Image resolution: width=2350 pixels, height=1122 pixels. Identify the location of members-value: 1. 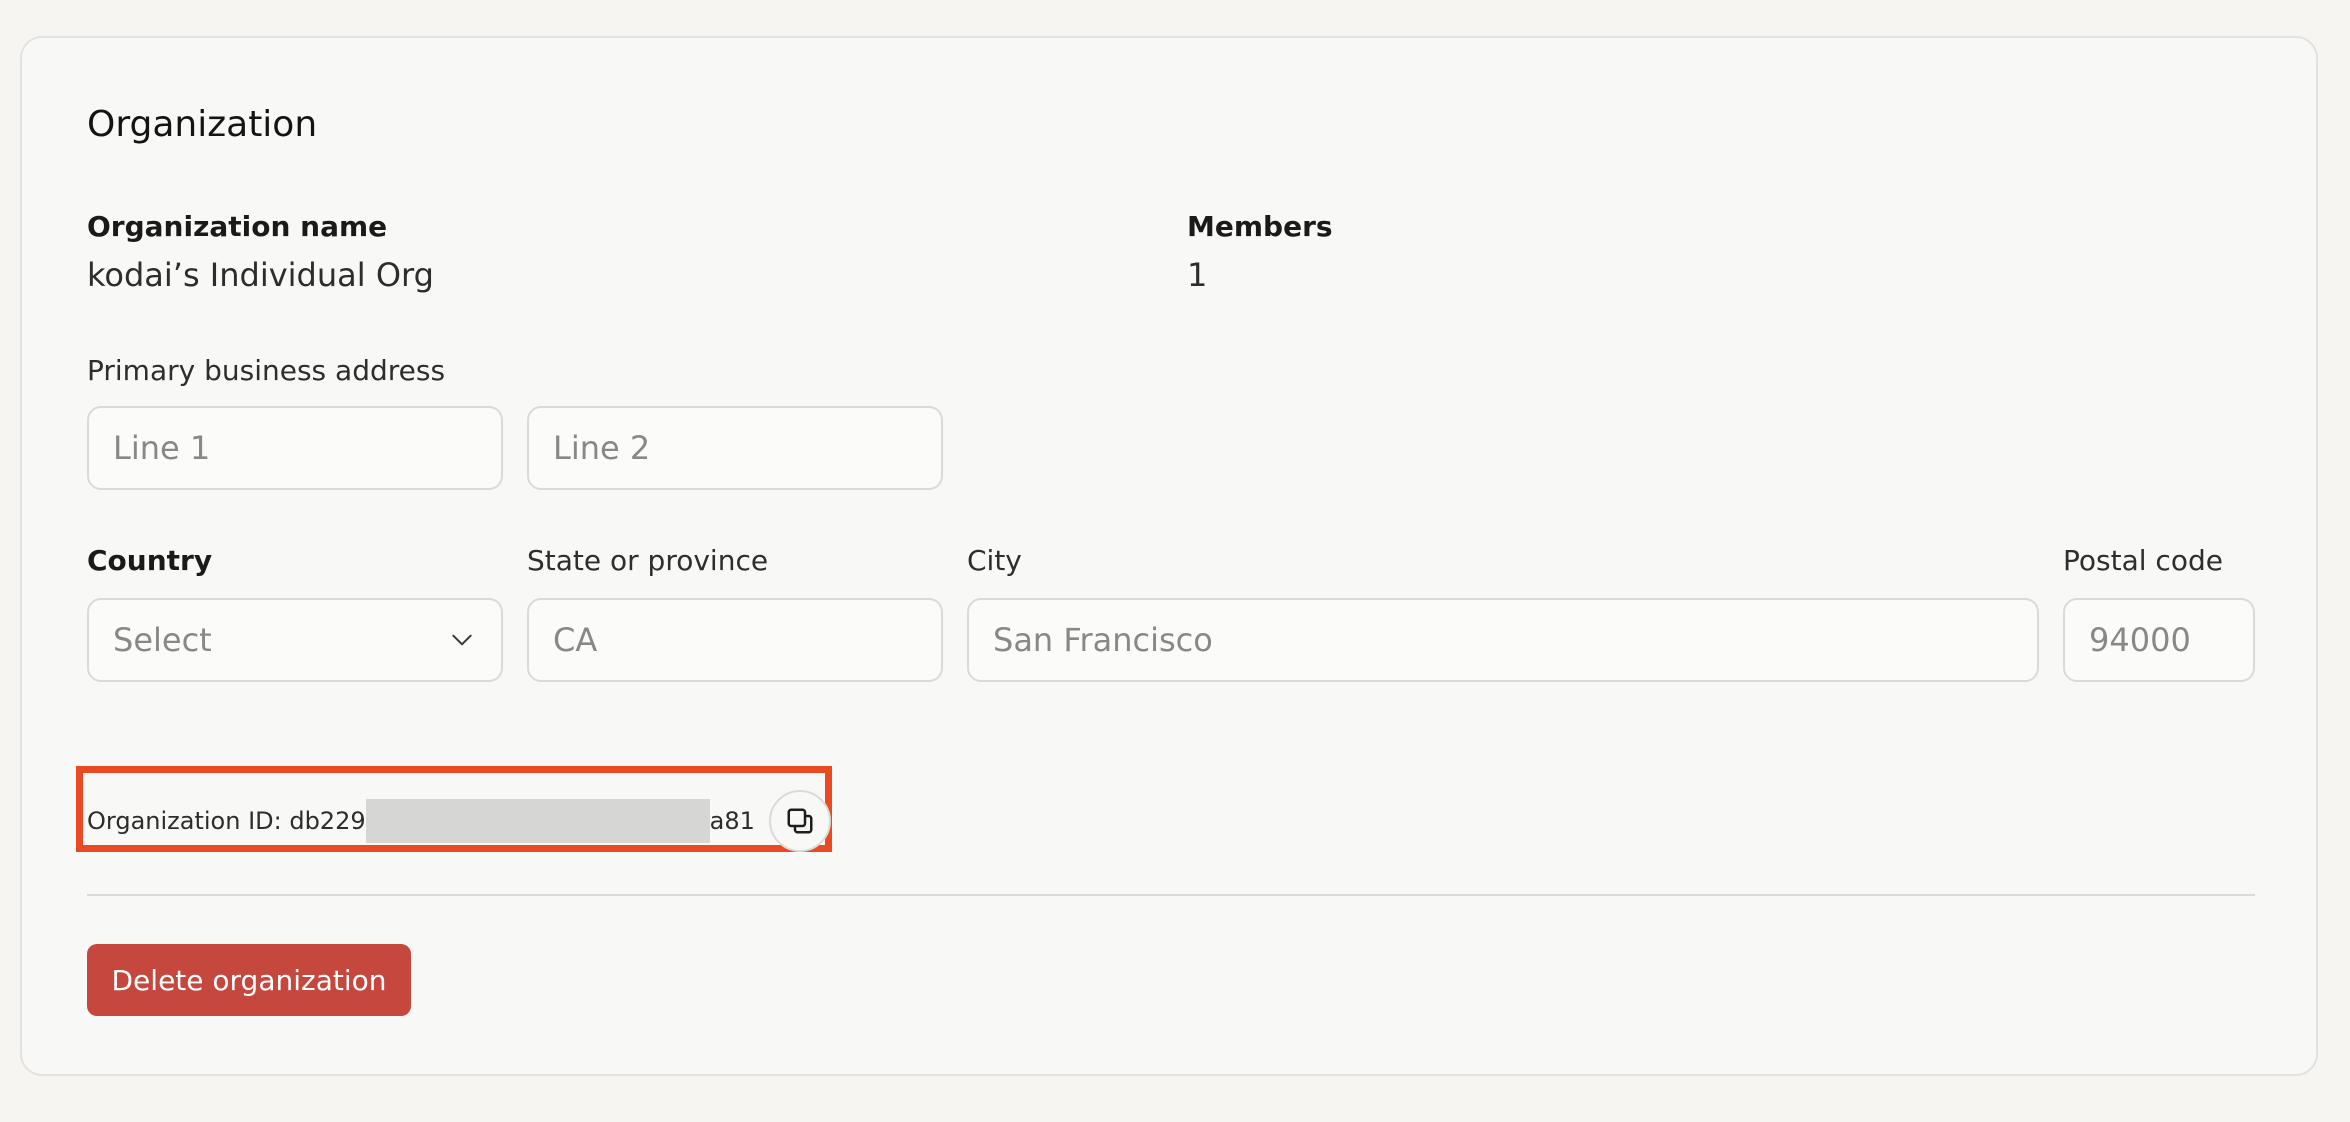
(1197, 275).